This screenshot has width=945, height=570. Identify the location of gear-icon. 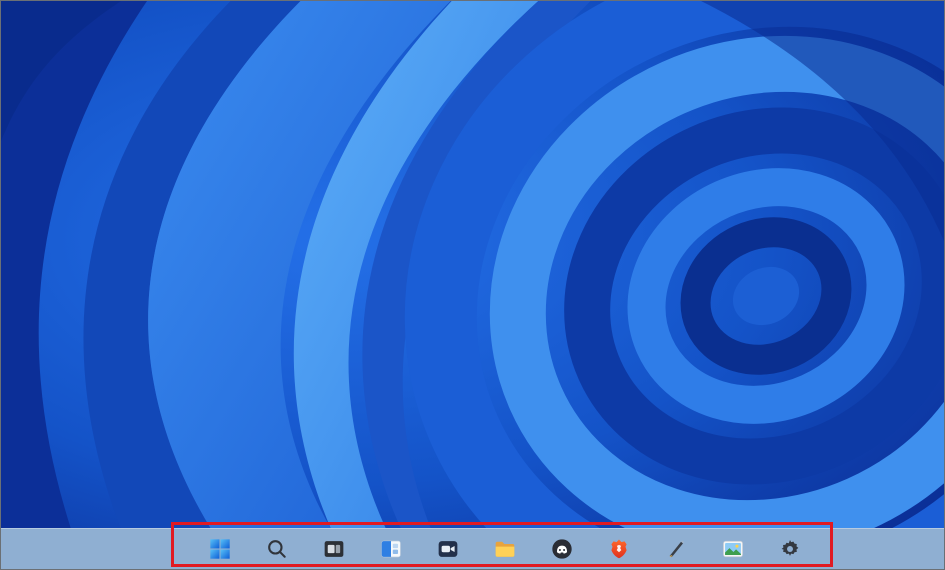
(790, 549).